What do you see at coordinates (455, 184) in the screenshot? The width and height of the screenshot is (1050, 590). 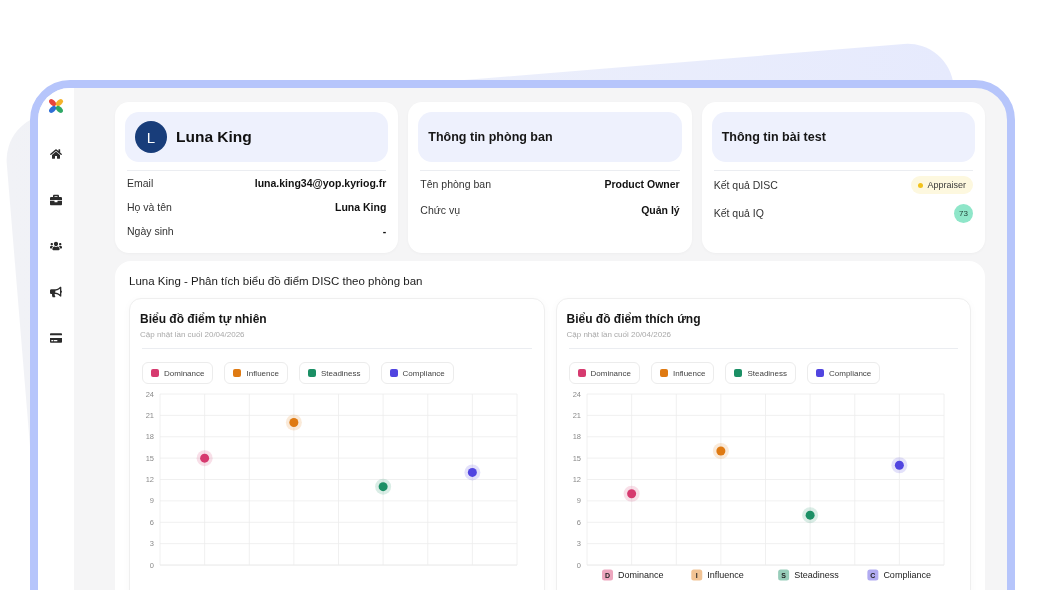 I see `field-label: Tên phòng ban` at bounding box center [455, 184].